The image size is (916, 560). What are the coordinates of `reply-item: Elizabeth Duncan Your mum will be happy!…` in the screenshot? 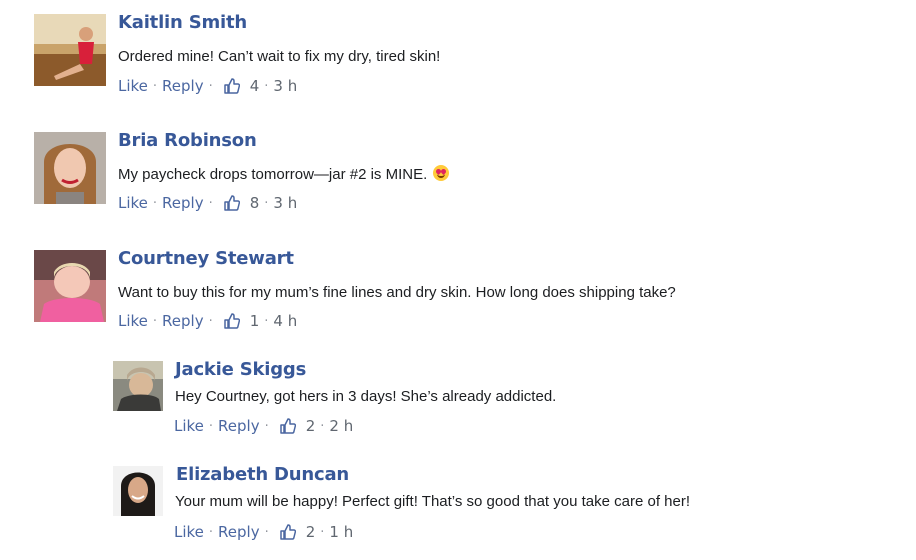 It's located at (463, 505).